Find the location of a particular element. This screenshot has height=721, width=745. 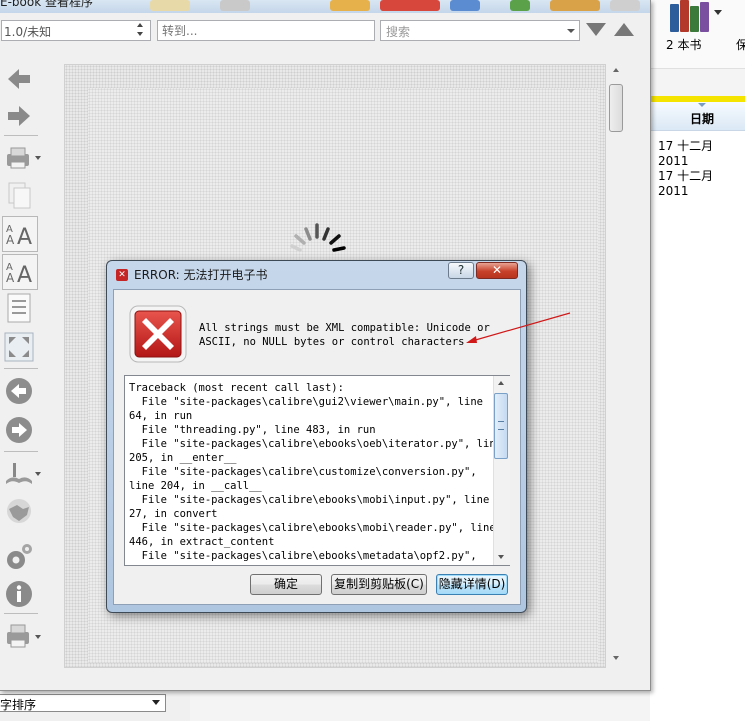

font-smaller-icon: AAA is located at coordinates (20, 272).